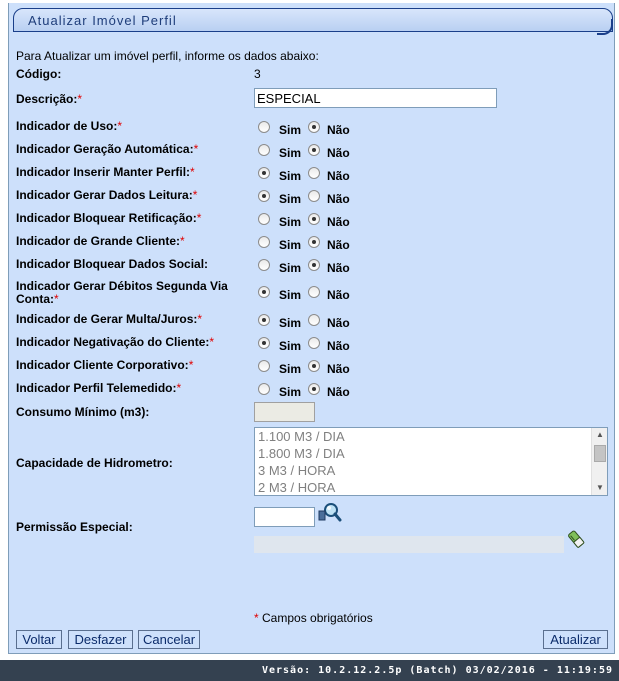 The width and height of the screenshot is (619, 681). What do you see at coordinates (576, 539) in the screenshot?
I see `eraser-icon` at bounding box center [576, 539].